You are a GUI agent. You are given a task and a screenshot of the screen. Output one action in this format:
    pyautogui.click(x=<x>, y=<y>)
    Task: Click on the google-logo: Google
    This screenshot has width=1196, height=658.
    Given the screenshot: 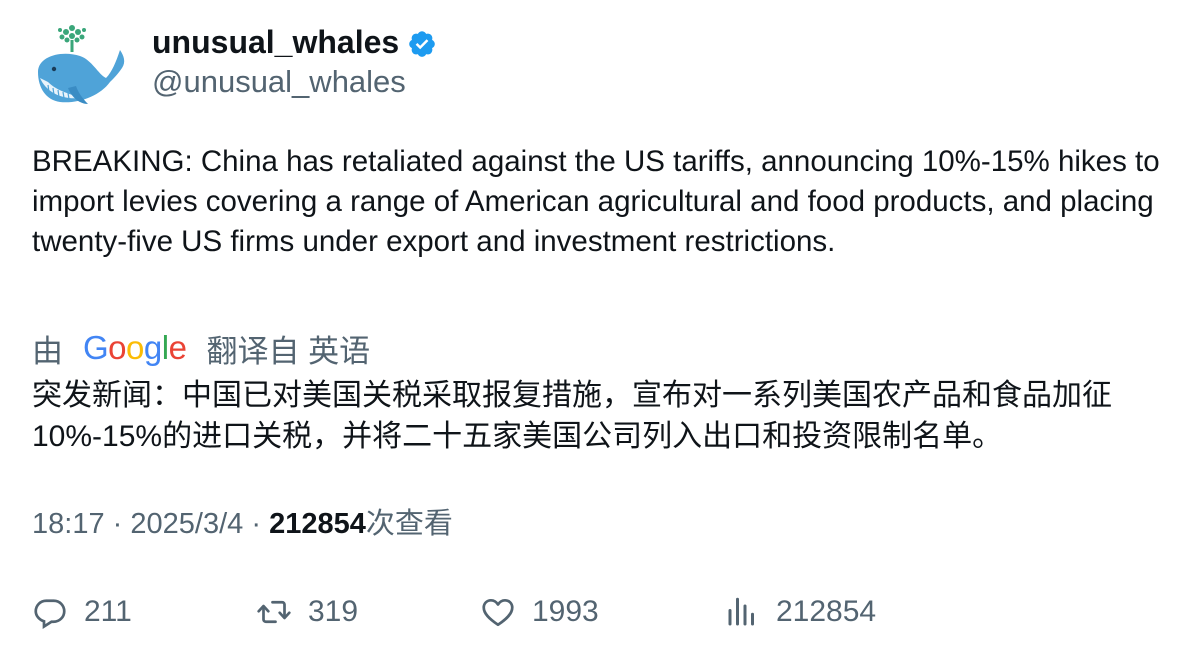 What is the action you would take?
    pyautogui.click(x=135, y=348)
    